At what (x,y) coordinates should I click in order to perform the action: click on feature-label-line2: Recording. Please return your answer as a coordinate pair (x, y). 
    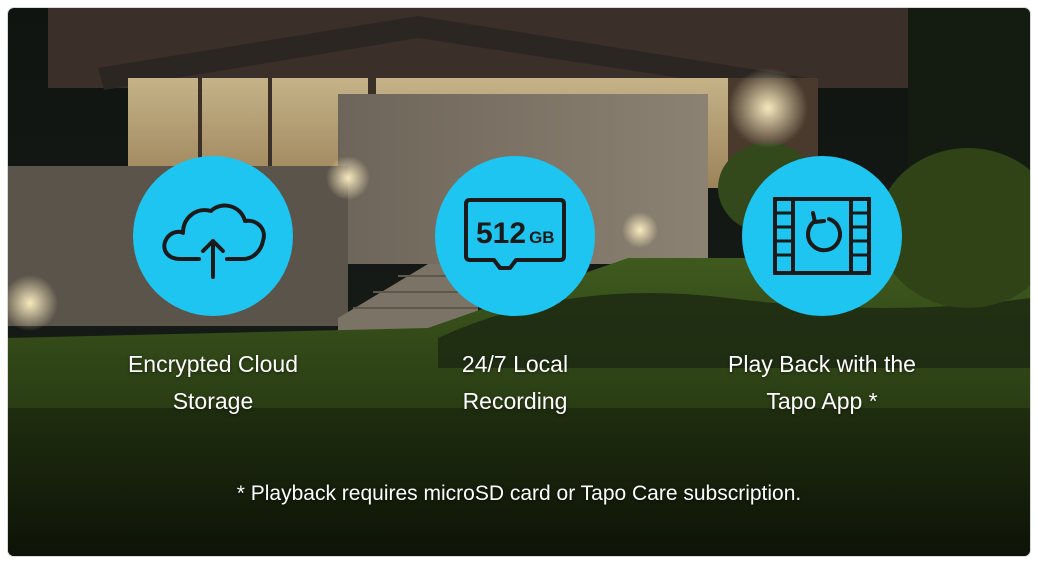
    Looking at the image, I should click on (515, 401).